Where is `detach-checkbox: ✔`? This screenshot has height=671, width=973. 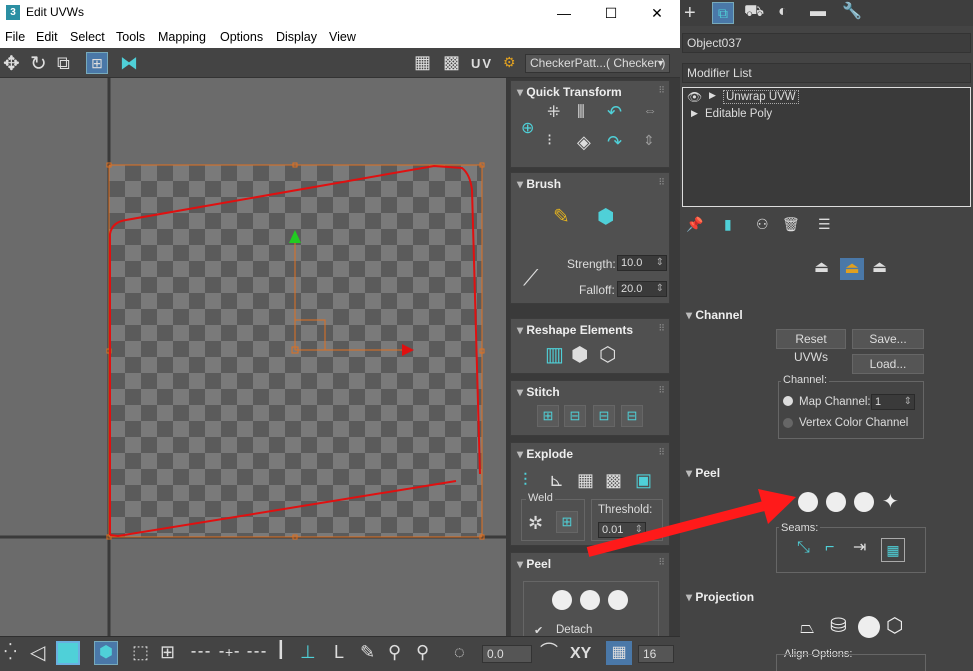 detach-checkbox: ✔ is located at coordinates (538, 630).